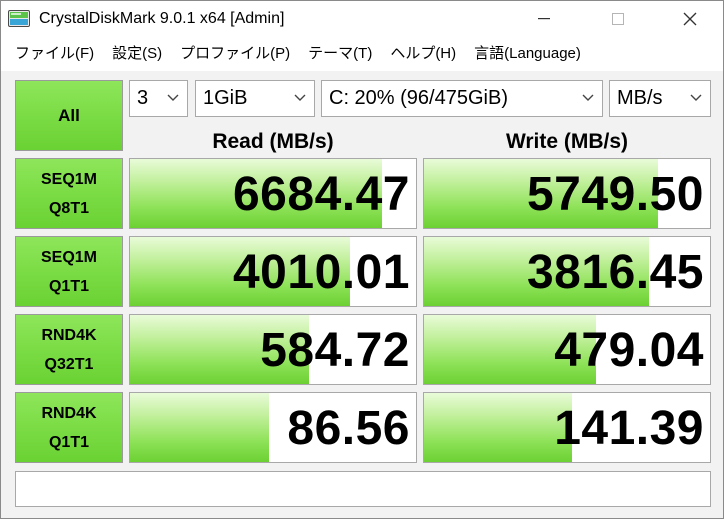  What do you see at coordinates (69, 271) in the screenshot?
I see `seq1m-q1t1-button: SEQ1M Q1T1` at bounding box center [69, 271].